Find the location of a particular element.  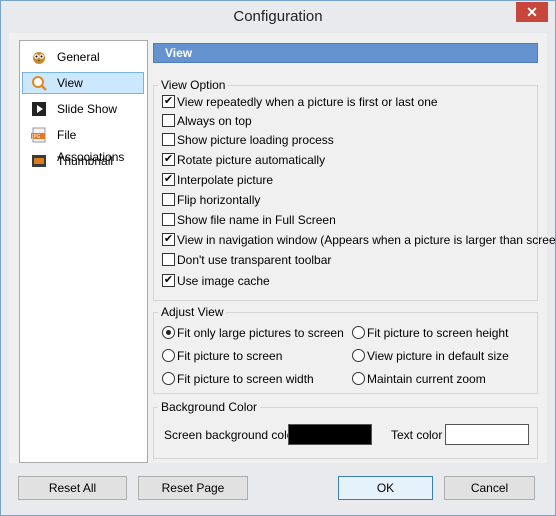

sidebar-item-view: View is located at coordinates (83, 83).